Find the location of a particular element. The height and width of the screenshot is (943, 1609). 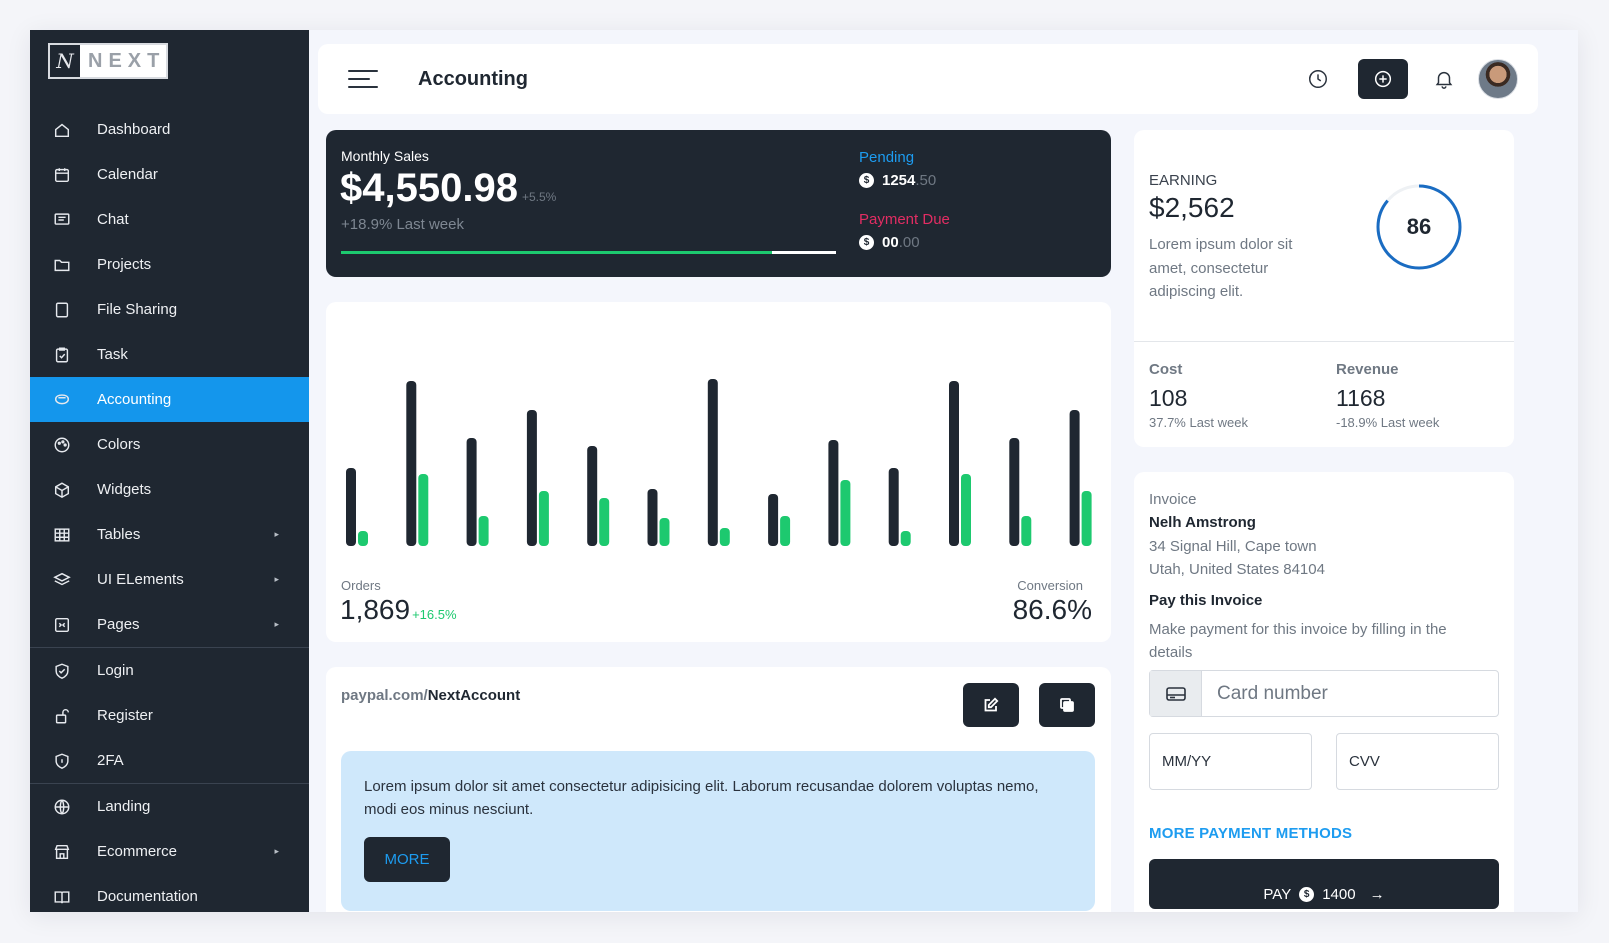

book-icon is located at coordinates (62, 897).